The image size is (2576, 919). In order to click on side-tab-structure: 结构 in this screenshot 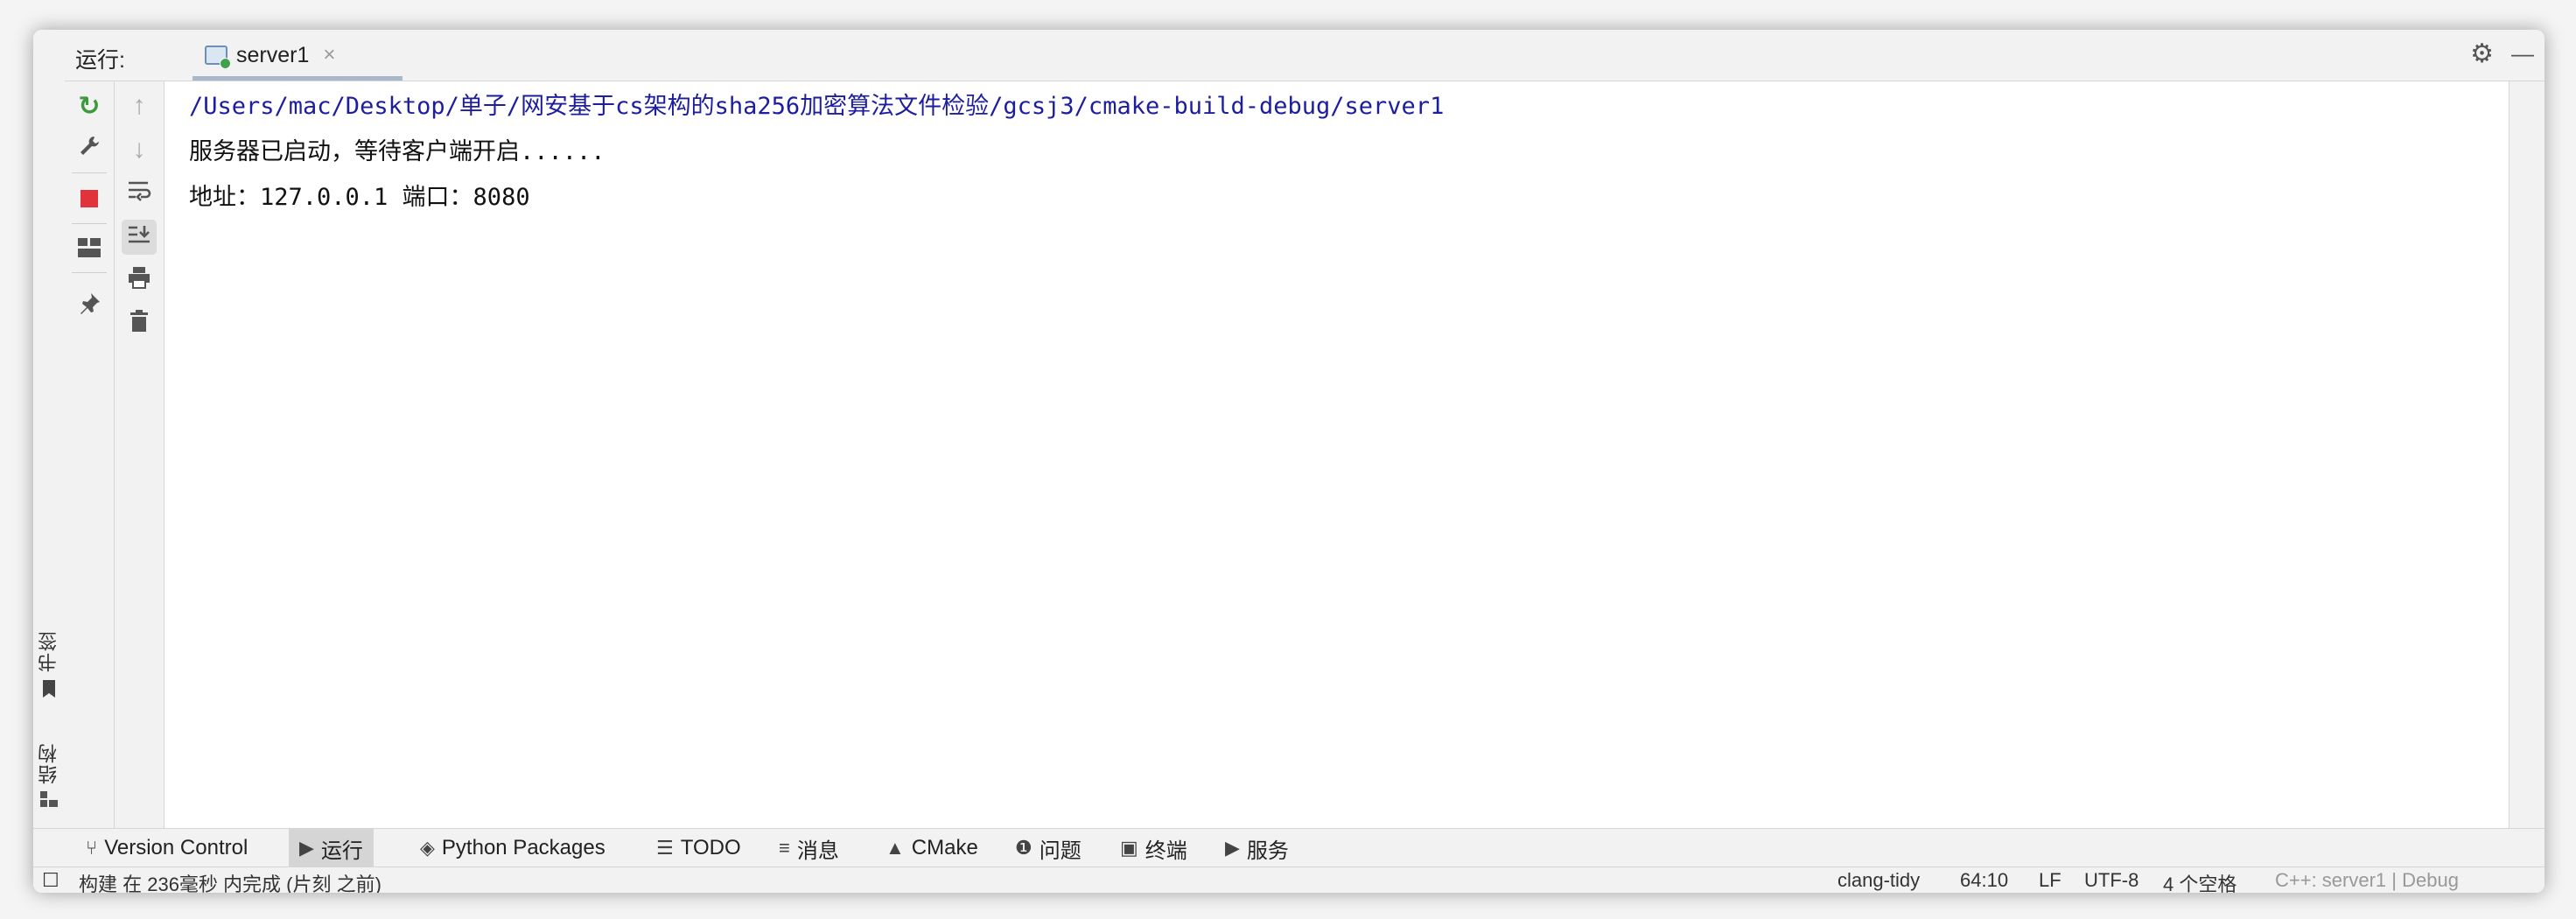, I will do `click(49, 775)`.